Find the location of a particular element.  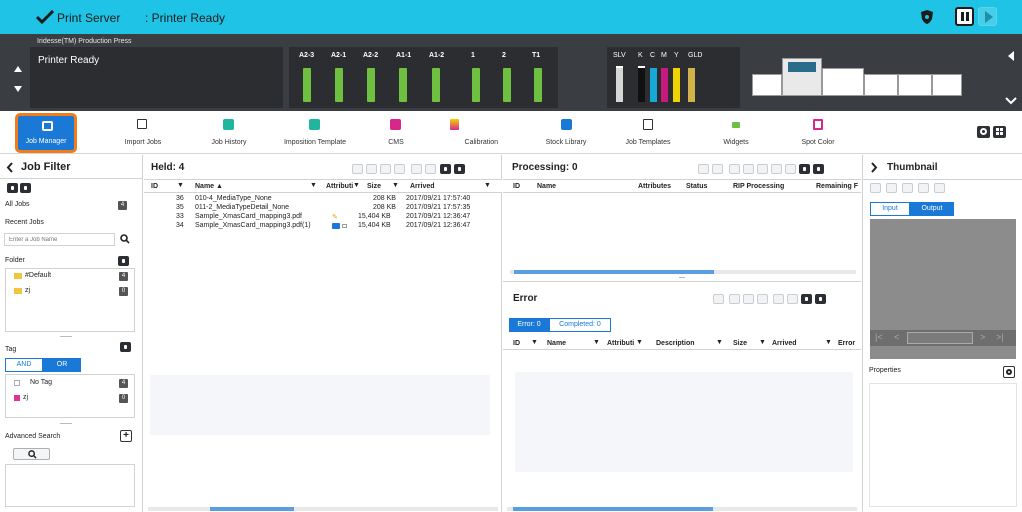

undo-button is located at coordinates (703, 169).